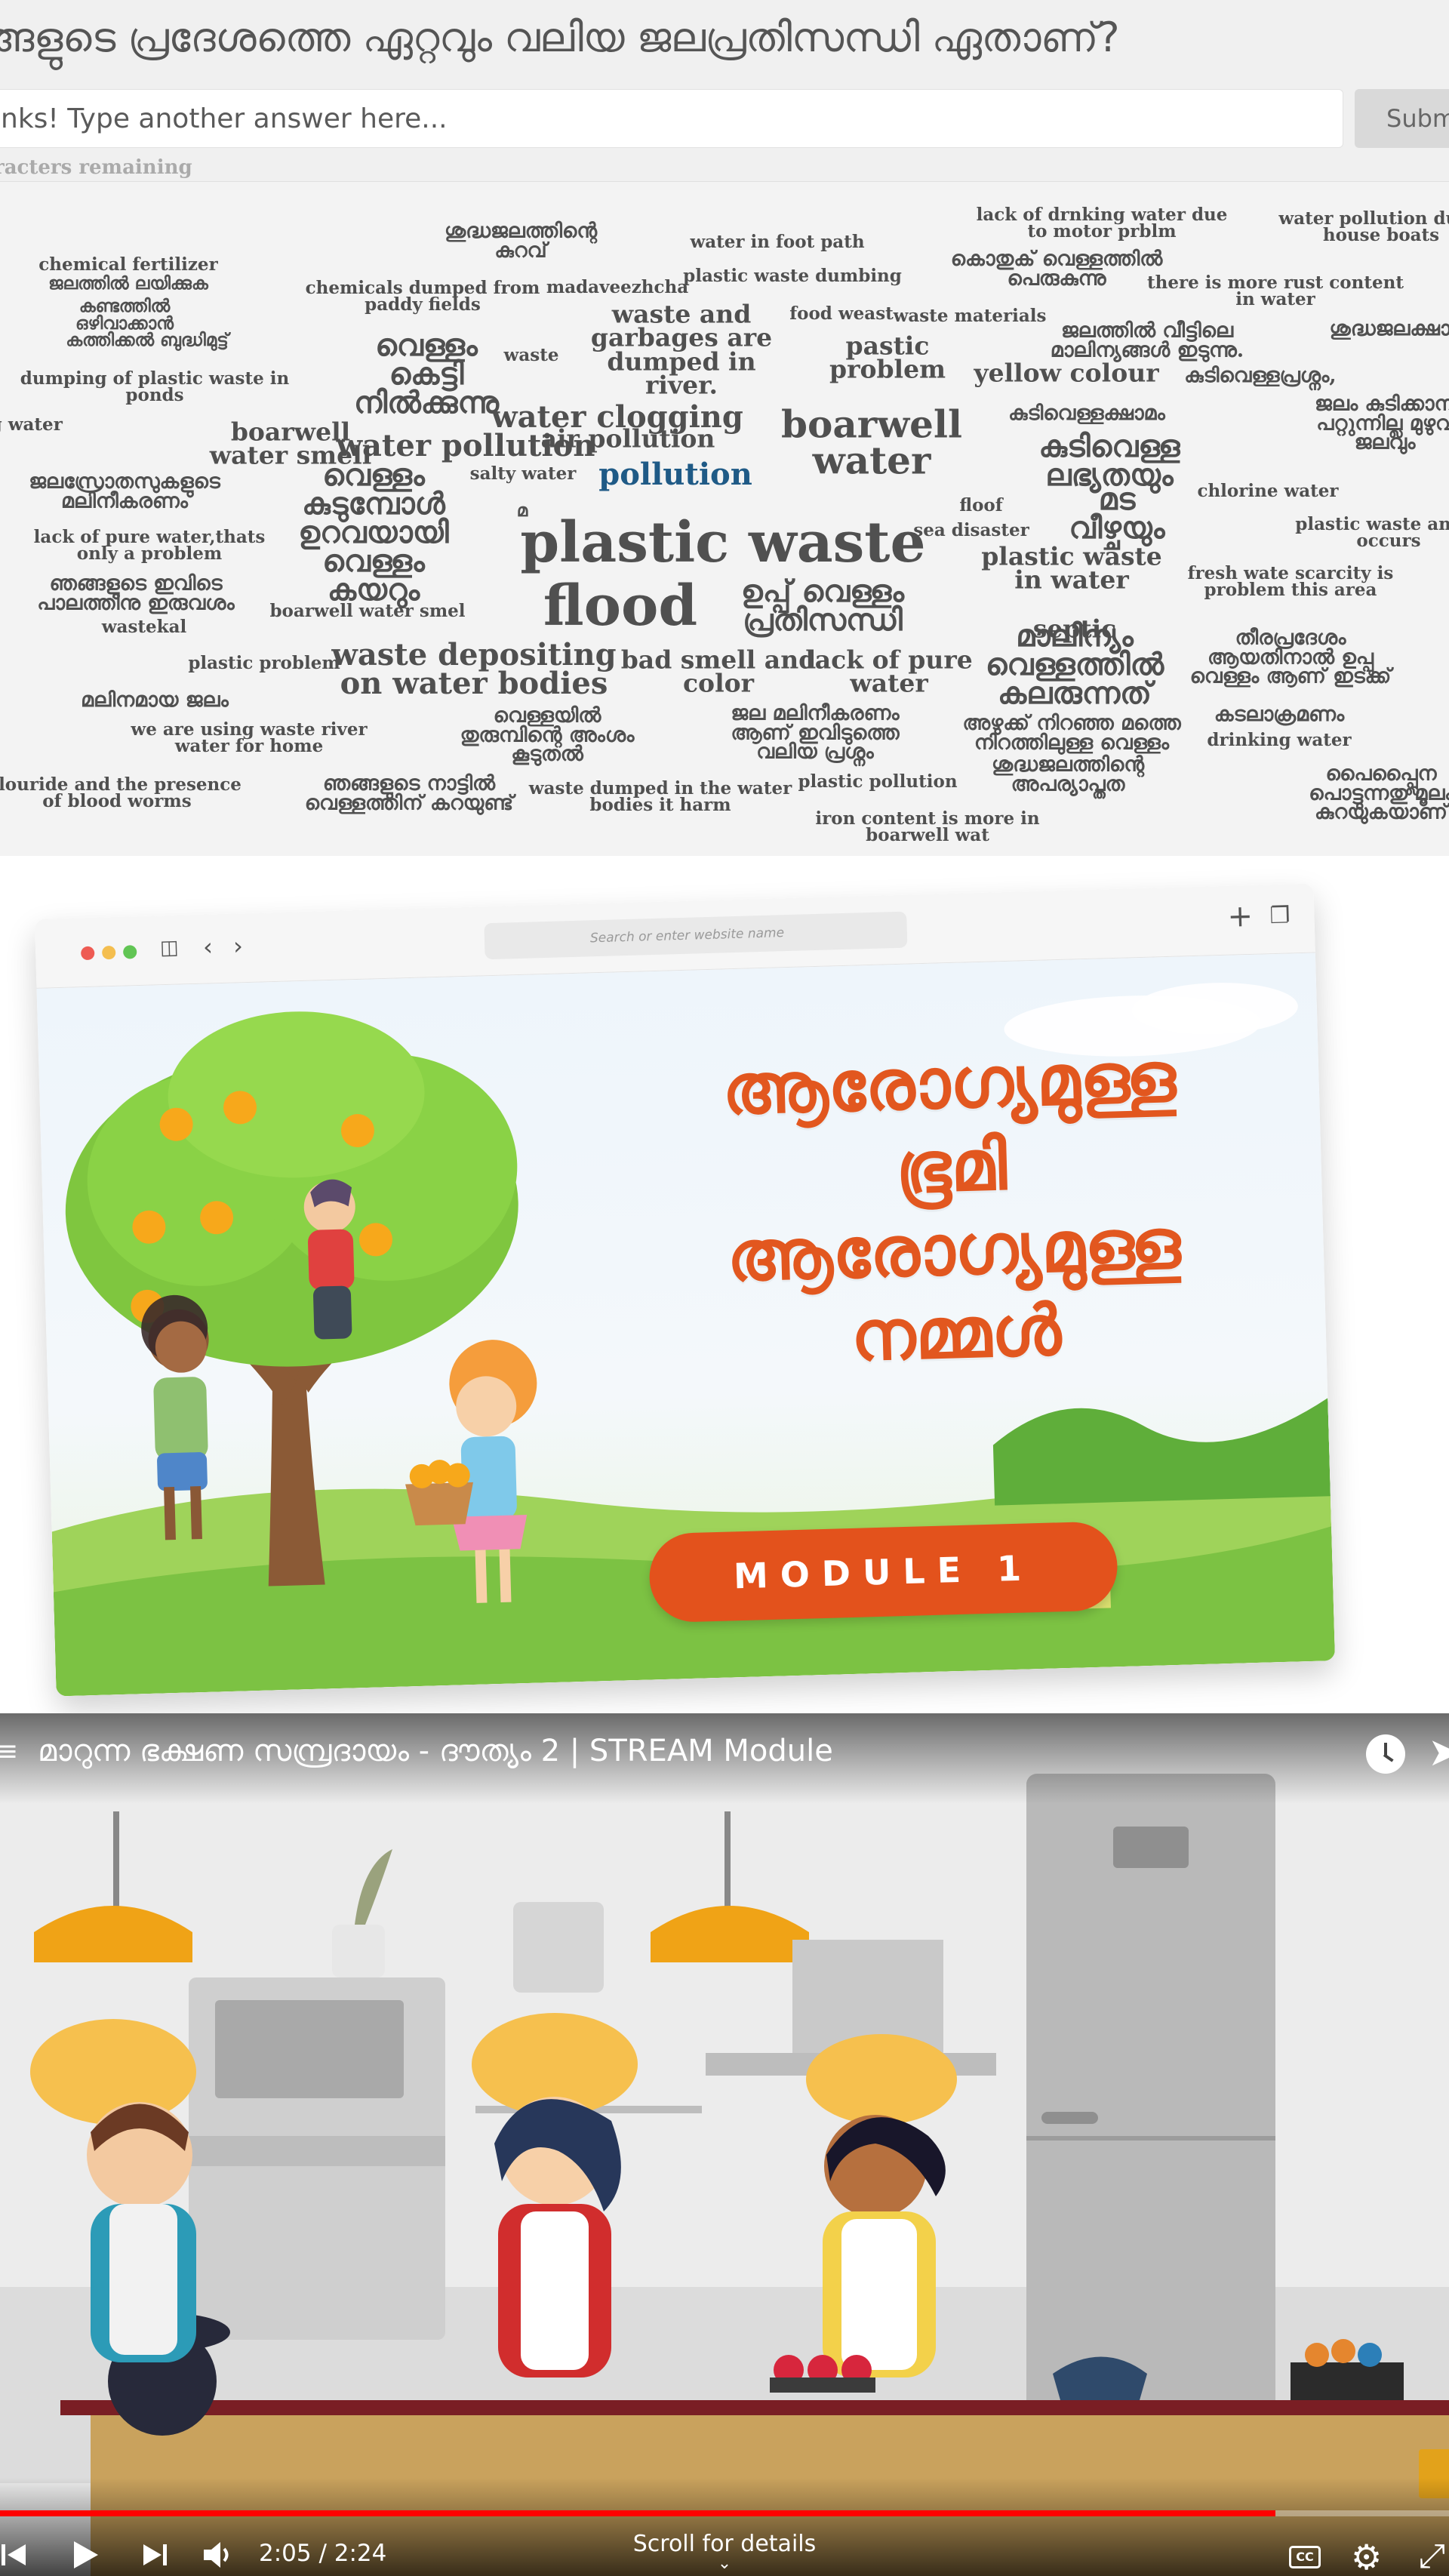 The height and width of the screenshot is (2576, 1449). Describe the element at coordinates (681, 349) in the screenshot. I see `word-cloud-word: waste and garbages are dumped in river.` at that location.